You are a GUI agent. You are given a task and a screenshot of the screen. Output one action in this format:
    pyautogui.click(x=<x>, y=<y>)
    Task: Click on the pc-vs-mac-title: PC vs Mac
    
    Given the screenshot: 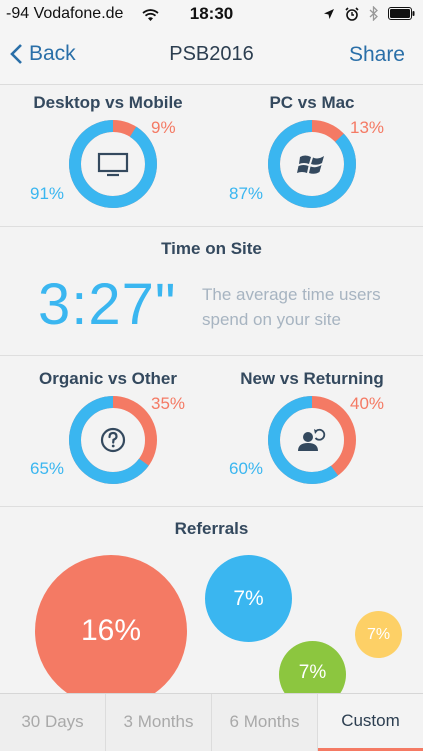 What is the action you would take?
    pyautogui.click(x=312, y=102)
    